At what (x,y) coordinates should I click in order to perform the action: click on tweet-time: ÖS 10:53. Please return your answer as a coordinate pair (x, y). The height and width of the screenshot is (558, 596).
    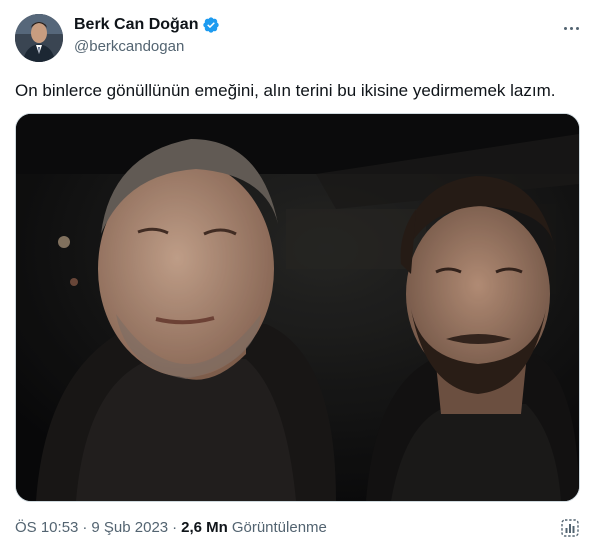
    Looking at the image, I should click on (46, 527).